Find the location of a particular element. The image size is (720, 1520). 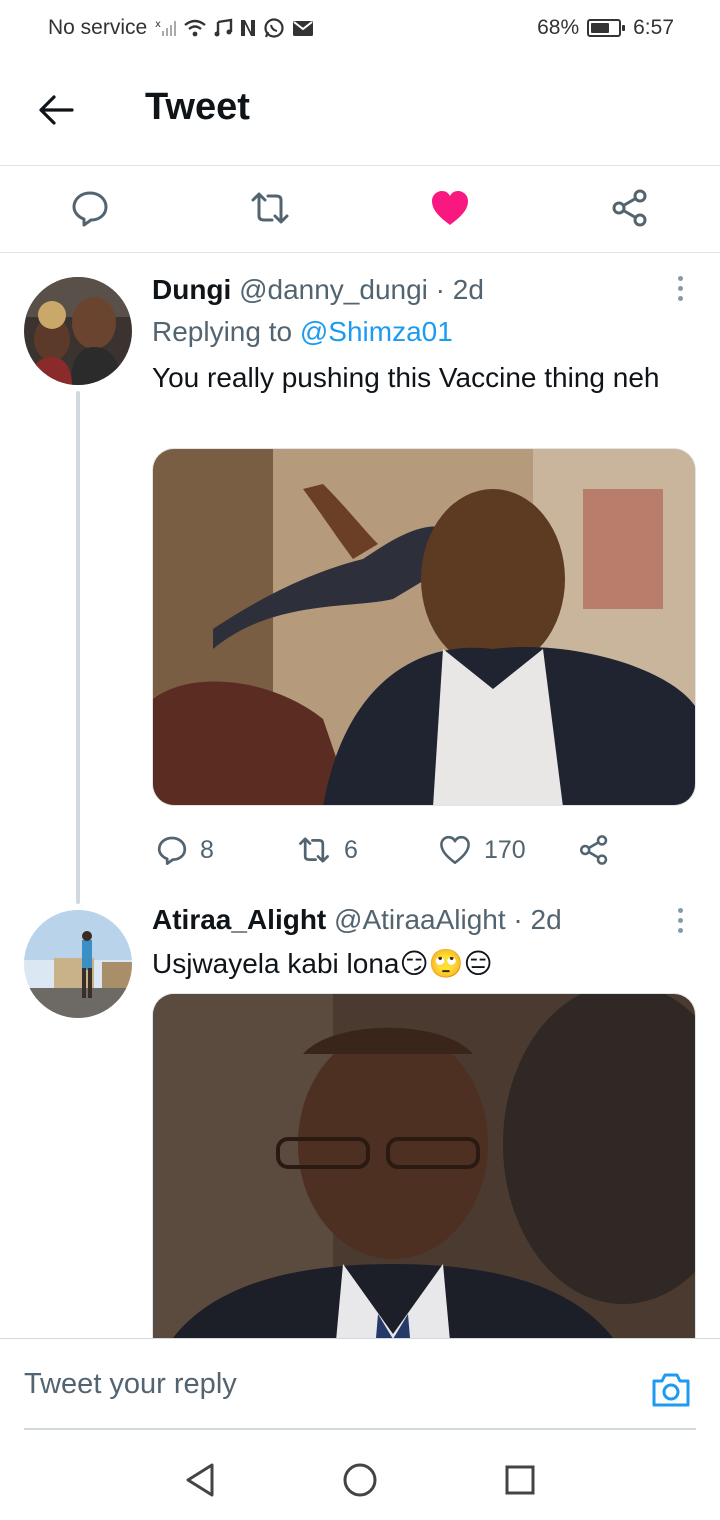

status-right: 68% 6:57 is located at coordinates (605, 28).